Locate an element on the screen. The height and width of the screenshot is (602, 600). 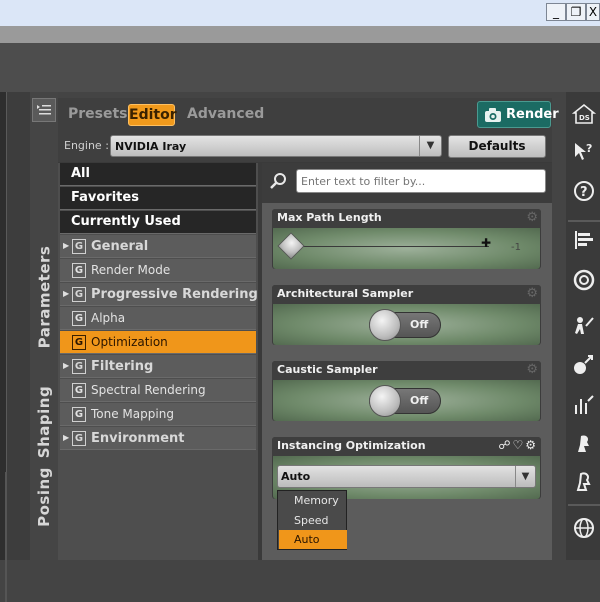
universal-glyph is located at coordinates (583, 364).